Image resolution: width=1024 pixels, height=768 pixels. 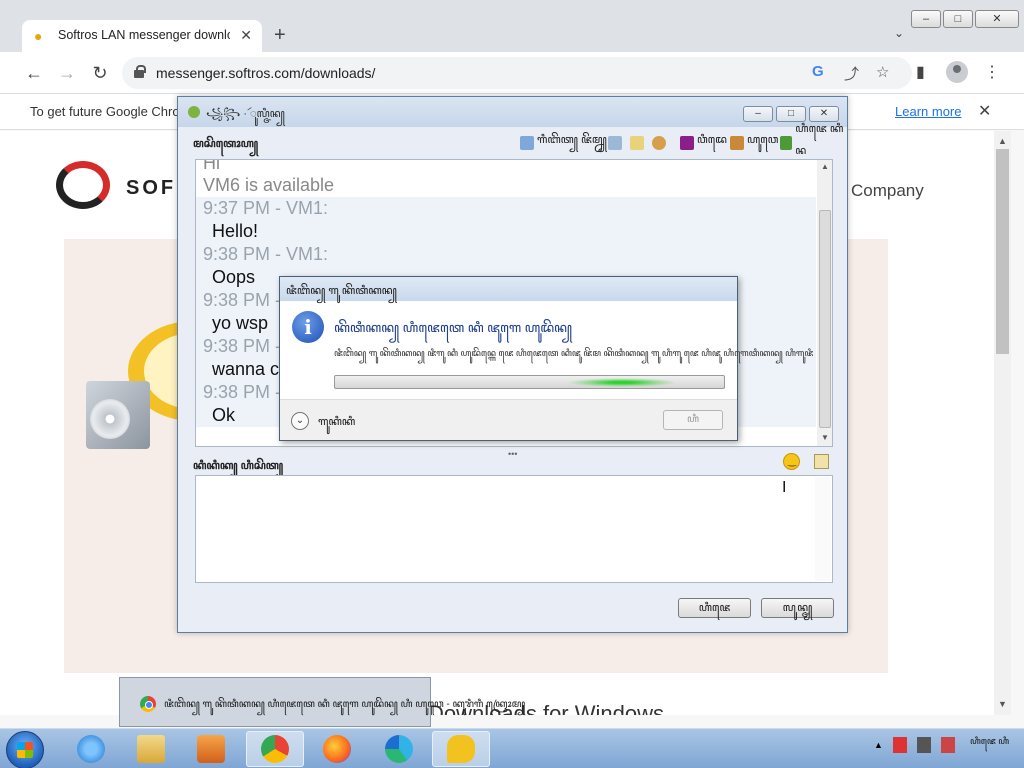 What do you see at coordinates (38, 36) in the screenshot?
I see `speech-bubble-icon: ●` at bounding box center [38, 36].